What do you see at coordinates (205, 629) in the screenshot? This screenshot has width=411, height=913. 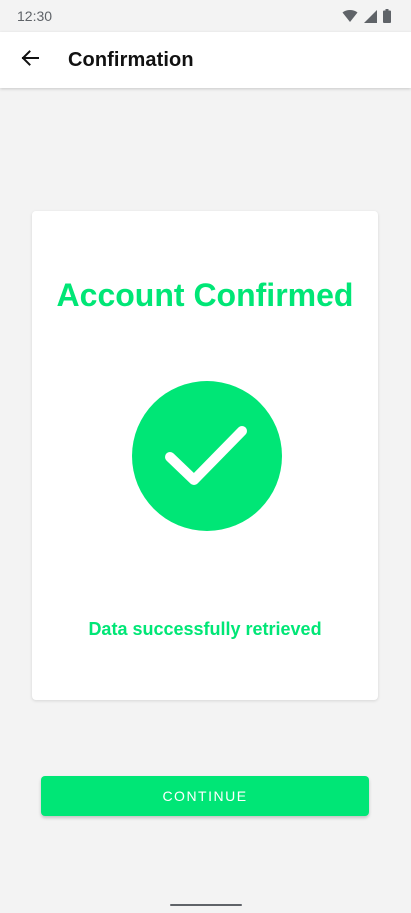 I see `card-subtitle: Data successfully retrieved` at bounding box center [205, 629].